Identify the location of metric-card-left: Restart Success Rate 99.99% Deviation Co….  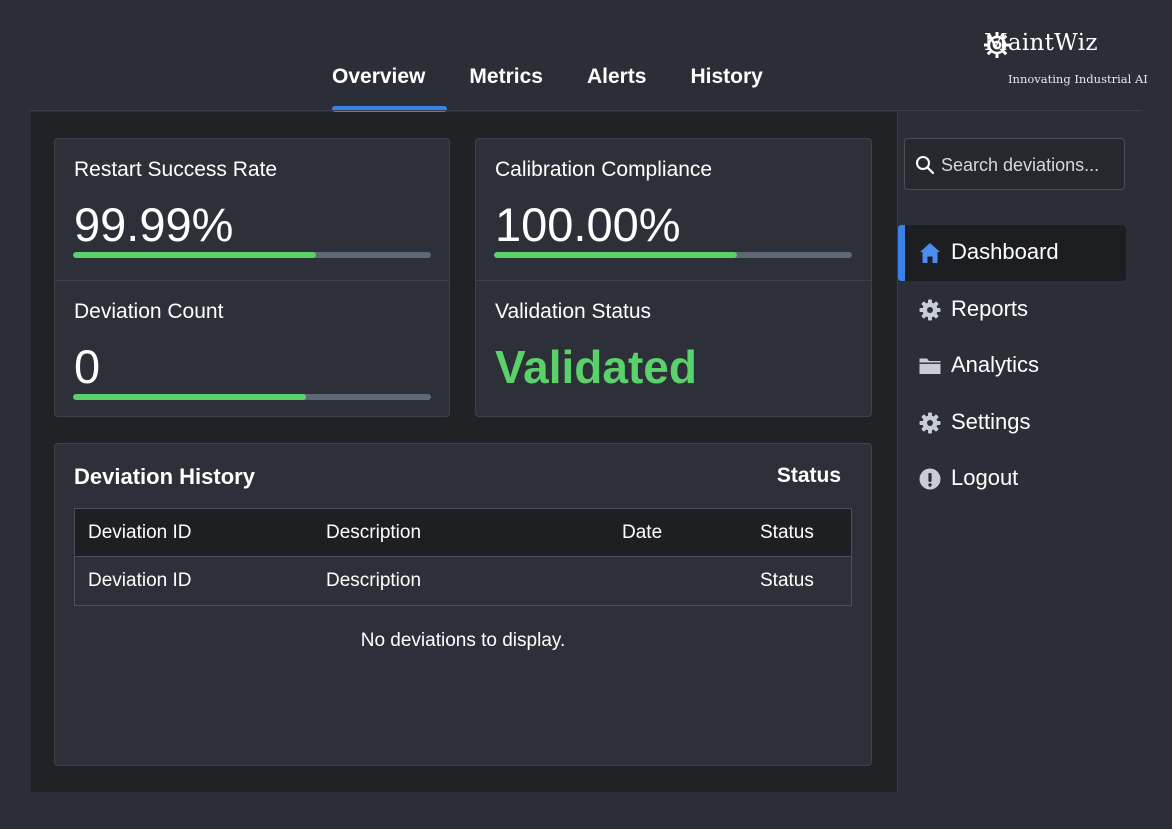
(252, 277).